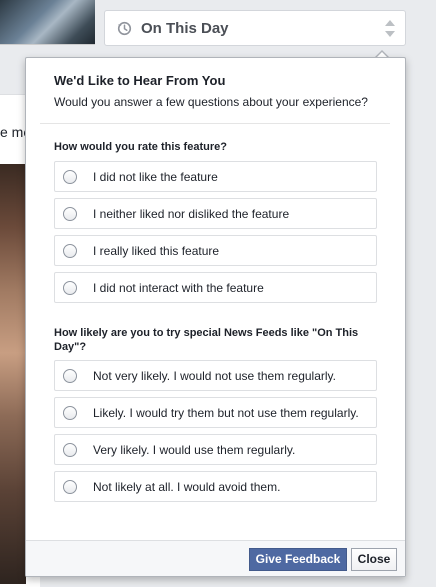  I want to click on background-card-photo, so click(13, 374).